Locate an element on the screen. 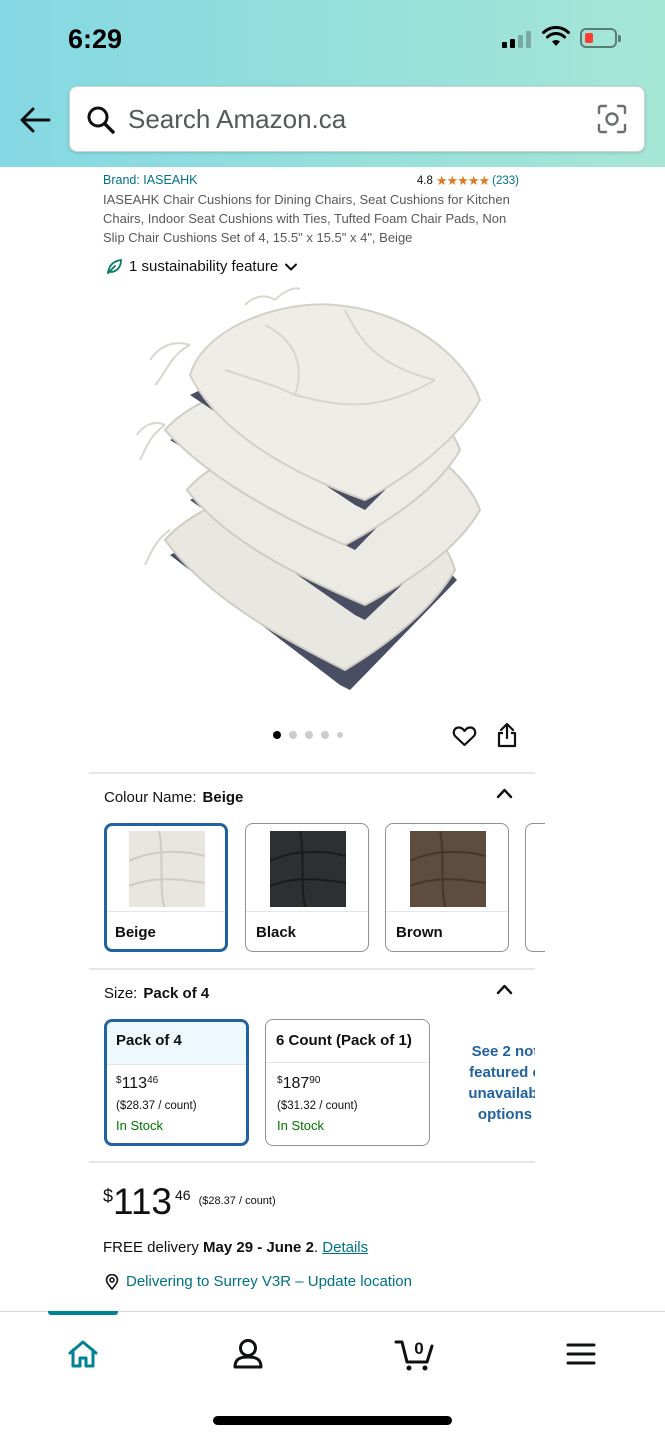  menu-icon is located at coordinates (581, 1354).